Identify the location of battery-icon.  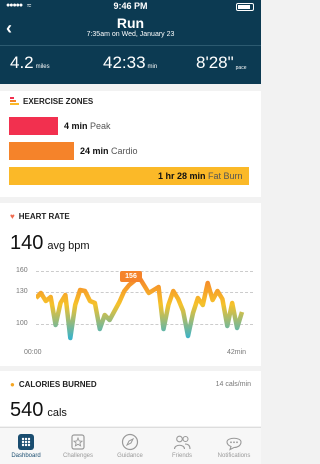
(245, 7).